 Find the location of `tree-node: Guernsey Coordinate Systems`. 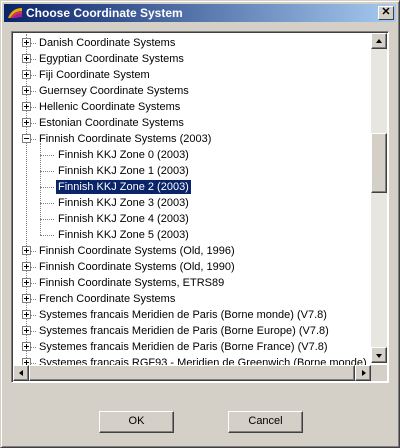

tree-node: Guernsey Coordinate Systems is located at coordinates (192, 91).